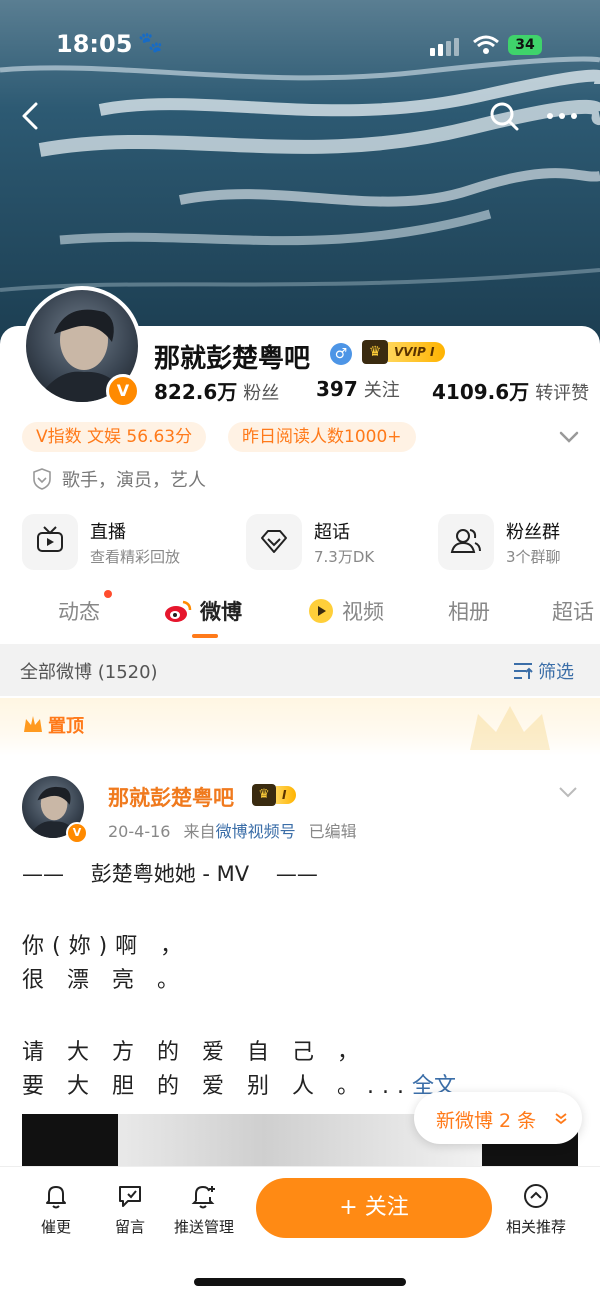 The height and width of the screenshot is (1301, 600). I want to click on message-label: 留言, so click(129, 1227).